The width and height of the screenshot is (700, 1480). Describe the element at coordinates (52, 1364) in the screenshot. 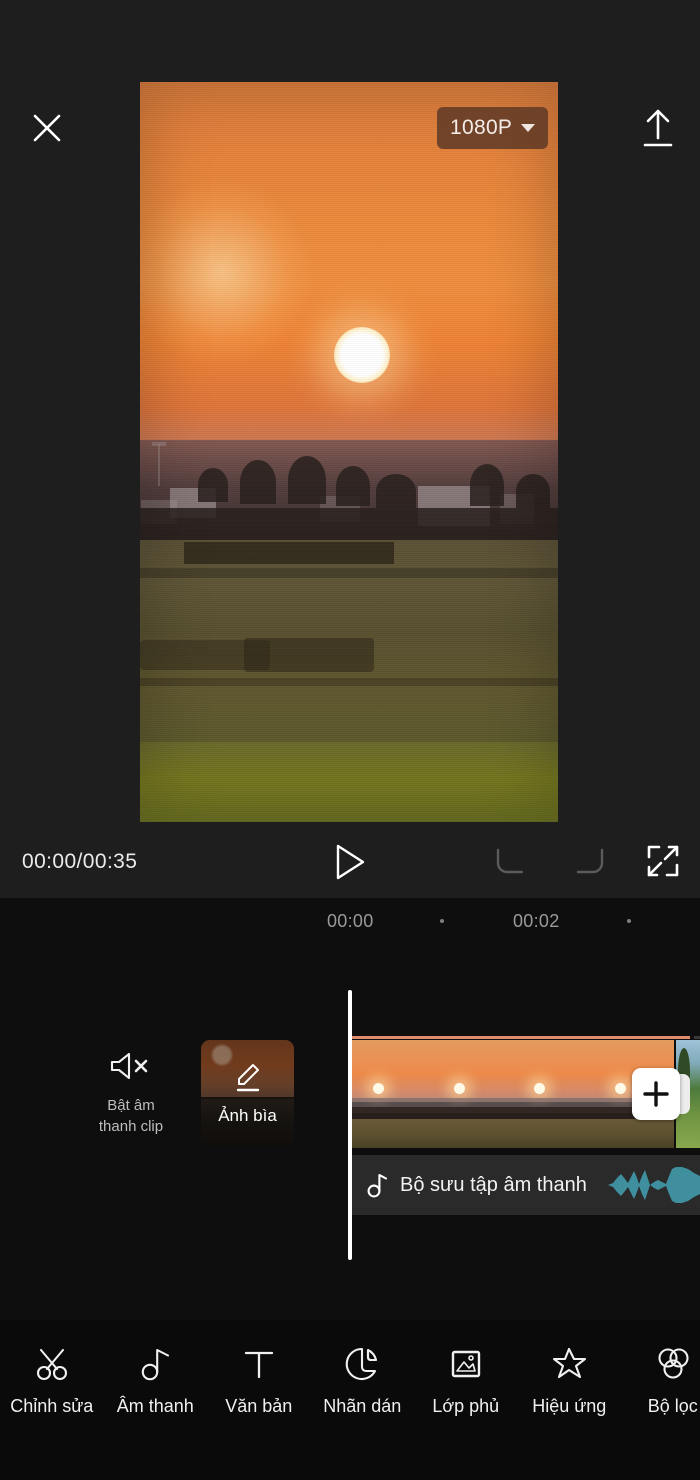

I see `scissors-icon` at that location.